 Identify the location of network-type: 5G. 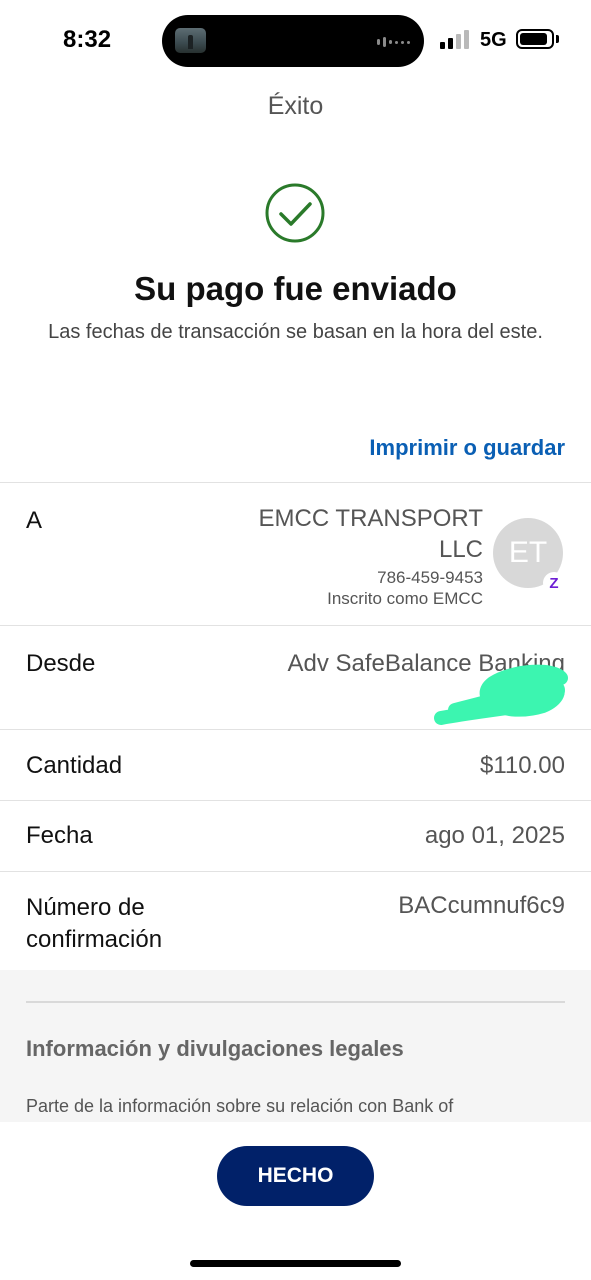
(493, 40).